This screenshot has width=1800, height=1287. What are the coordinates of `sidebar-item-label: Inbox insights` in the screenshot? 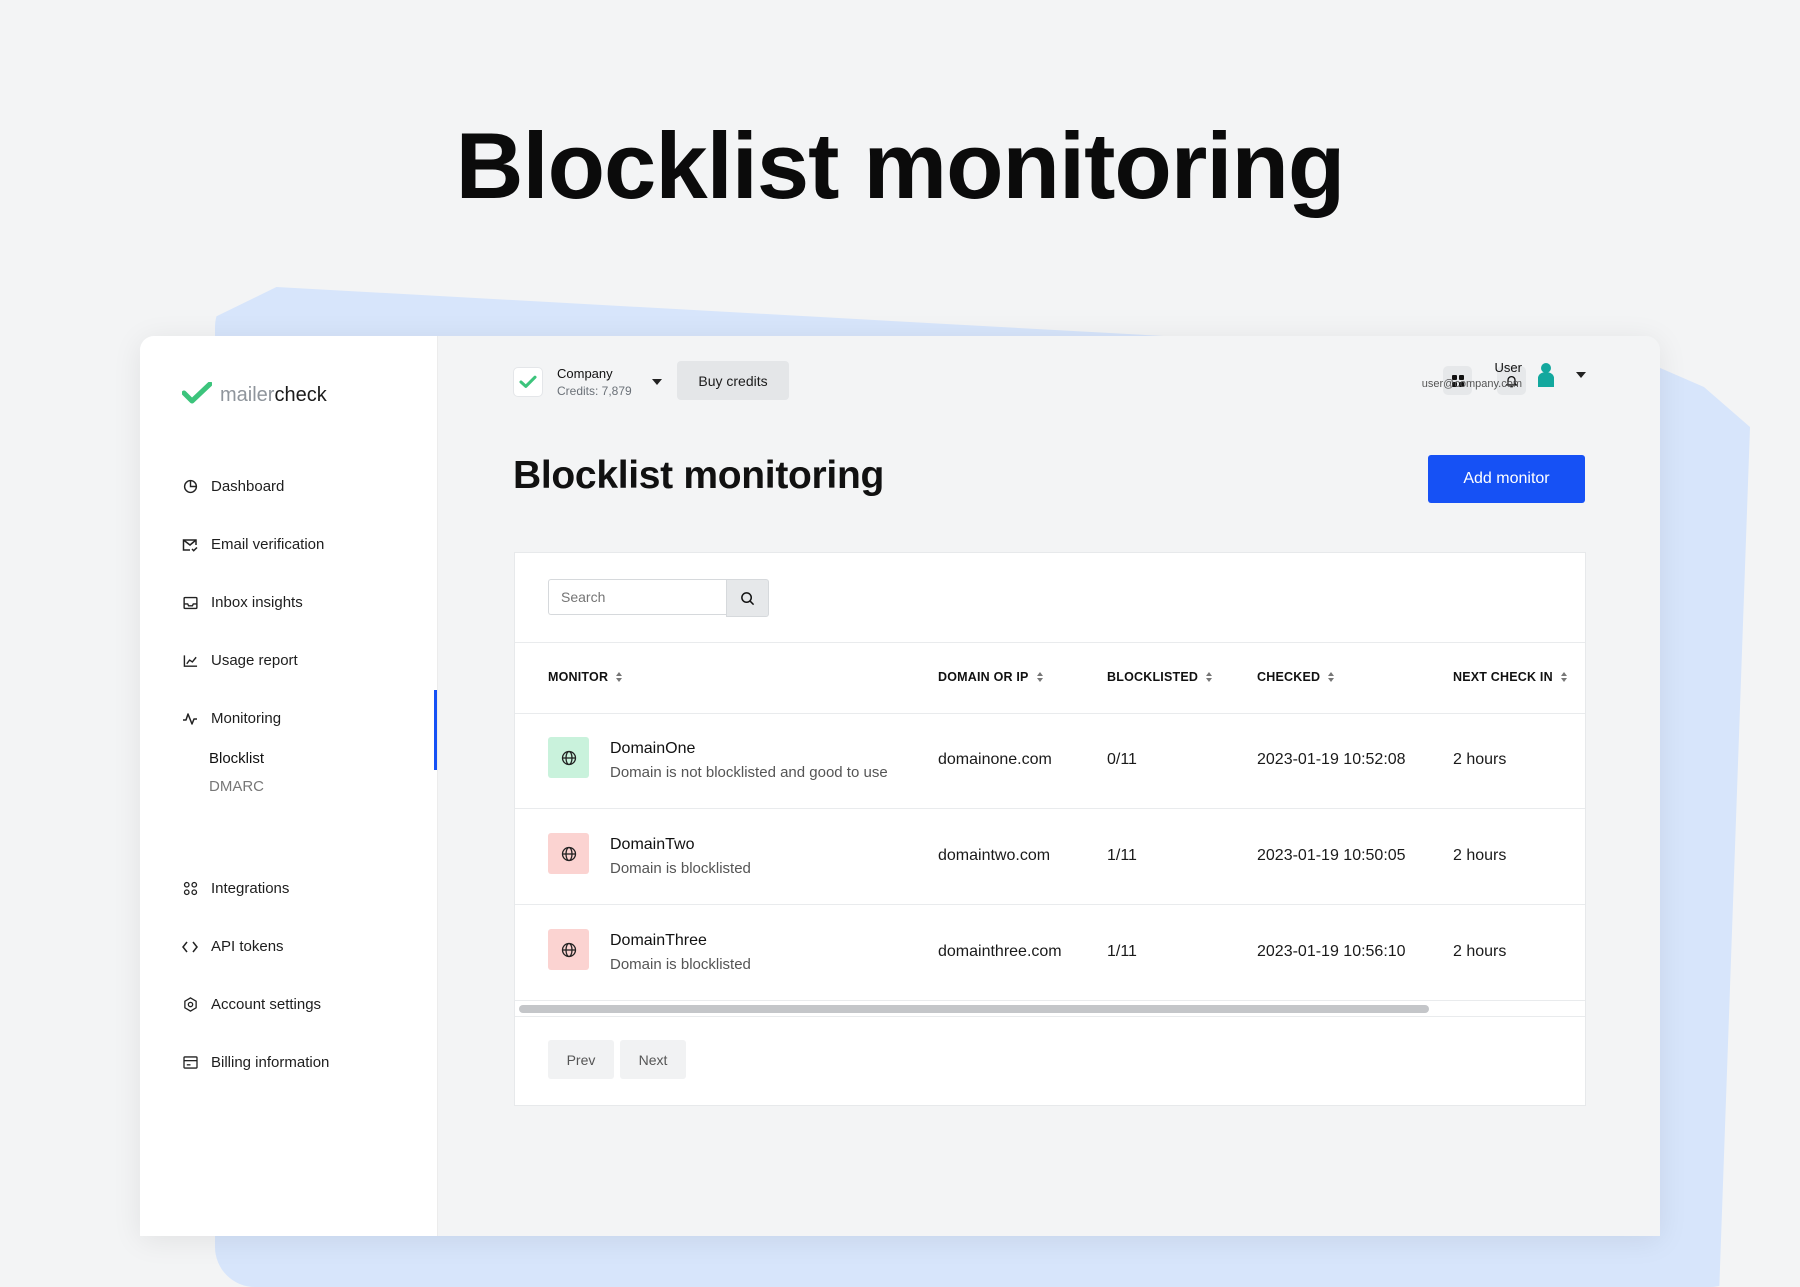 It's located at (257, 602).